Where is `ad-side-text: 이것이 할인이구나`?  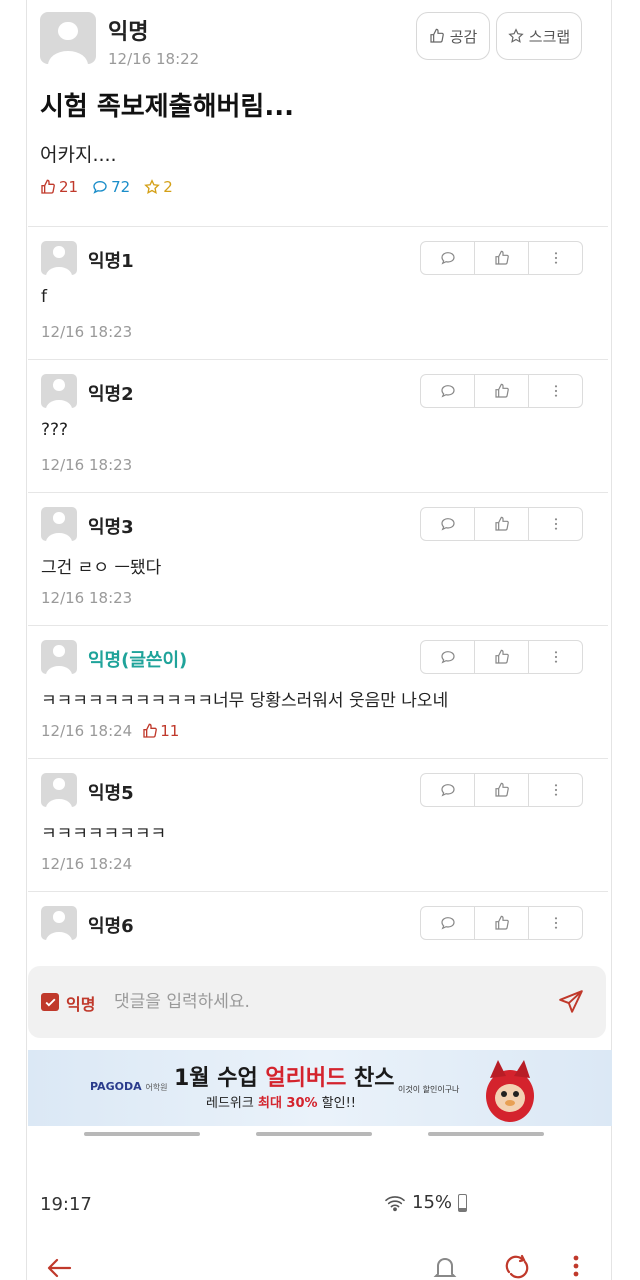 ad-side-text: 이것이 할인이구나 is located at coordinates (429, 1089).